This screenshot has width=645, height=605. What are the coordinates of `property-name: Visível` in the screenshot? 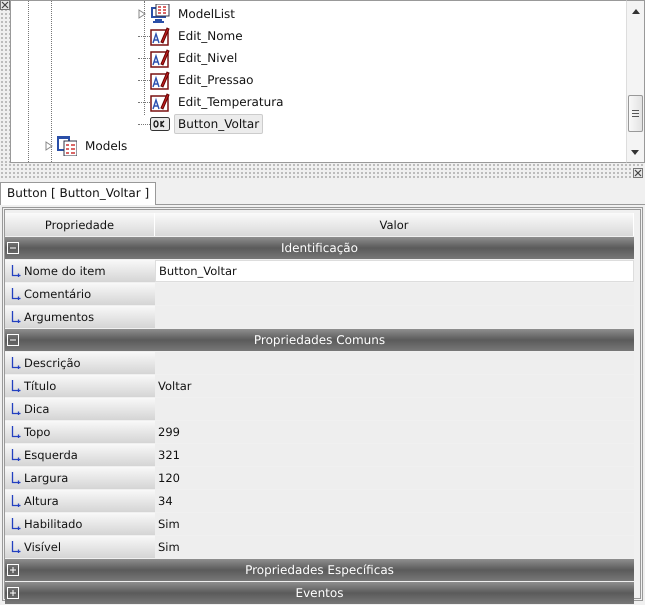 It's located at (80, 547).